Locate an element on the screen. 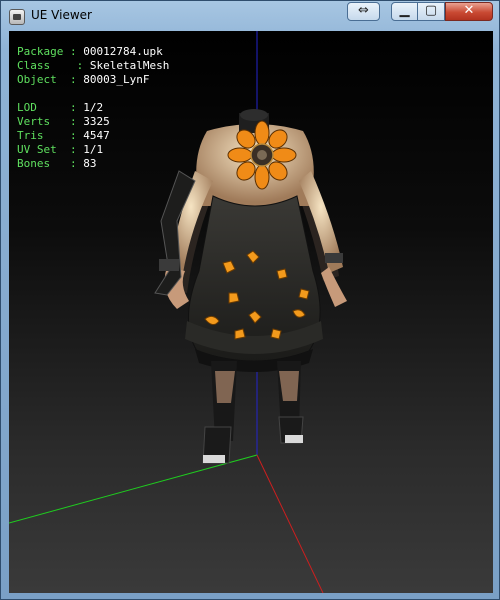  class-value: SkeletalMesh is located at coordinates (129, 65).